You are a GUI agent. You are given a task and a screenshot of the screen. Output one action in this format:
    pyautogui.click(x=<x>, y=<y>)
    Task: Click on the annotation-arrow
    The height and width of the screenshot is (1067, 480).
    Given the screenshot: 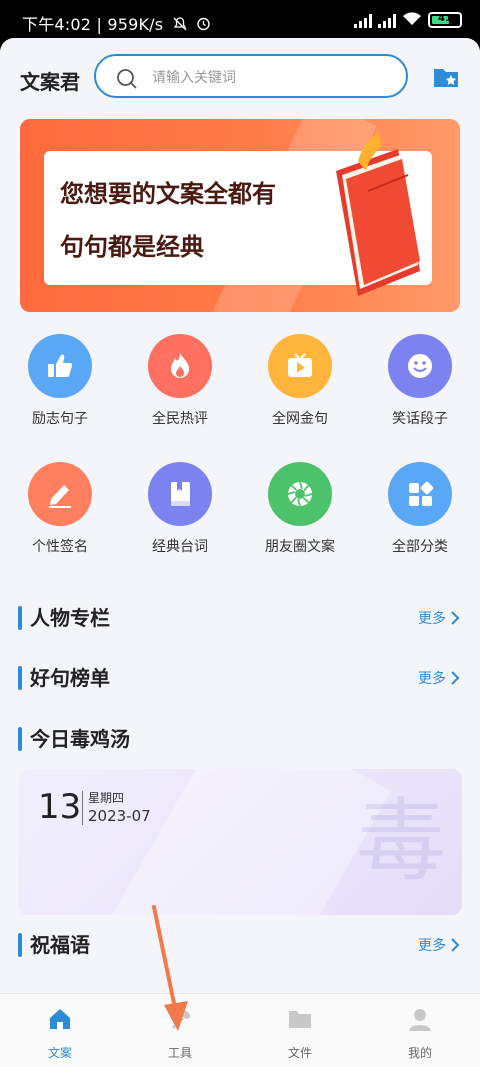 What is the action you would take?
    pyautogui.click(x=170, y=968)
    